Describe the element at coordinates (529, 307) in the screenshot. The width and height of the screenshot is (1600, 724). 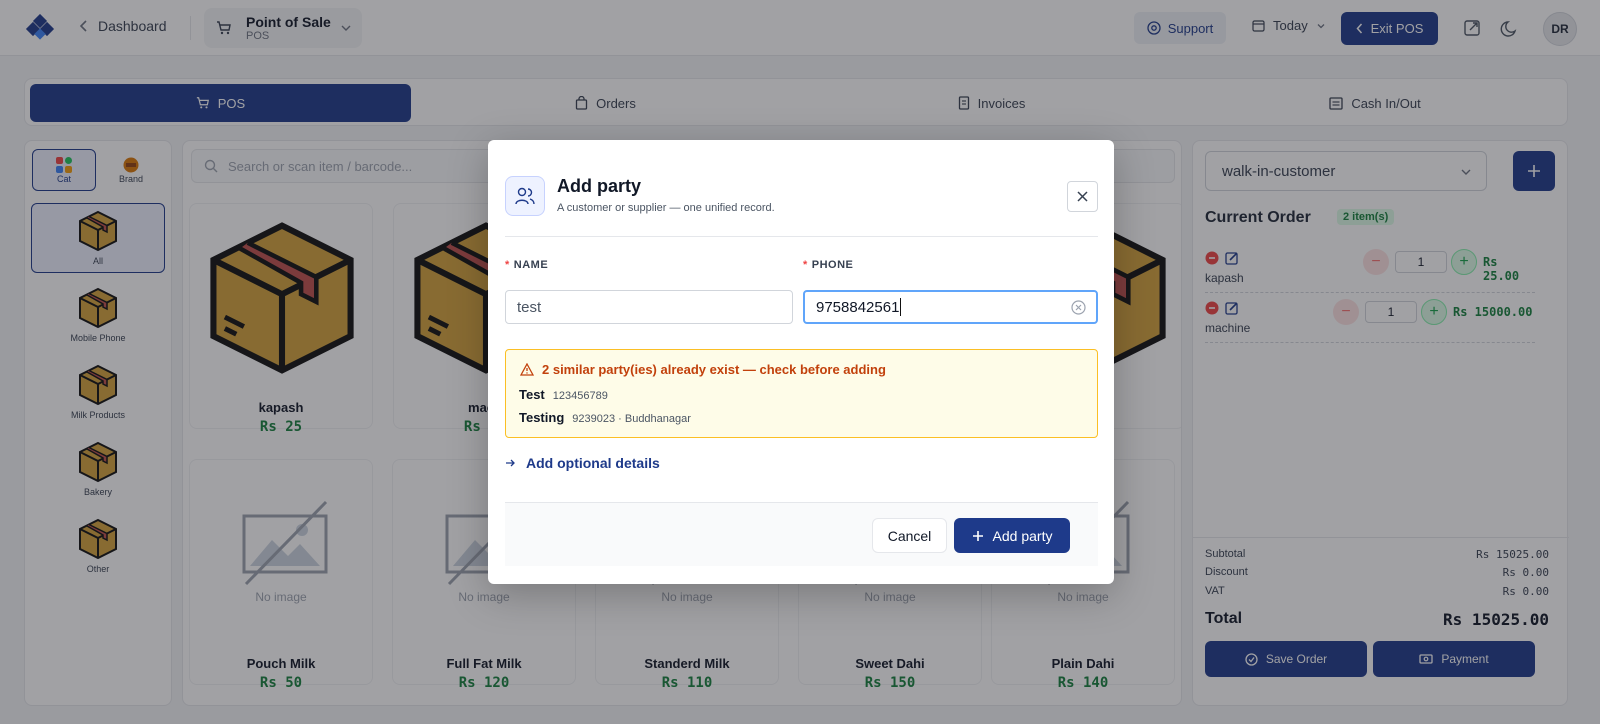
I see `name-value: test` at that location.